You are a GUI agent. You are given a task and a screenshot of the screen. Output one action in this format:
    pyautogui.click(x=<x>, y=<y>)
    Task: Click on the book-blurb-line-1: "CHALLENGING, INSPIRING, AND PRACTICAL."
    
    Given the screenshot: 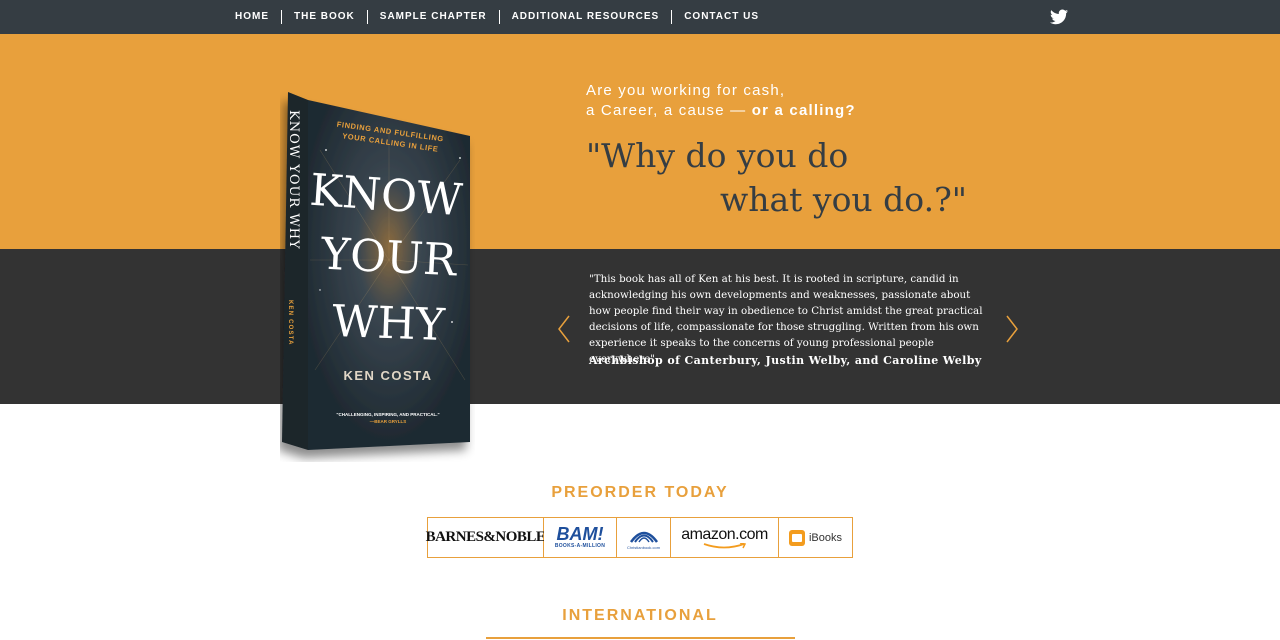 What is the action you would take?
    pyautogui.click(x=387, y=414)
    